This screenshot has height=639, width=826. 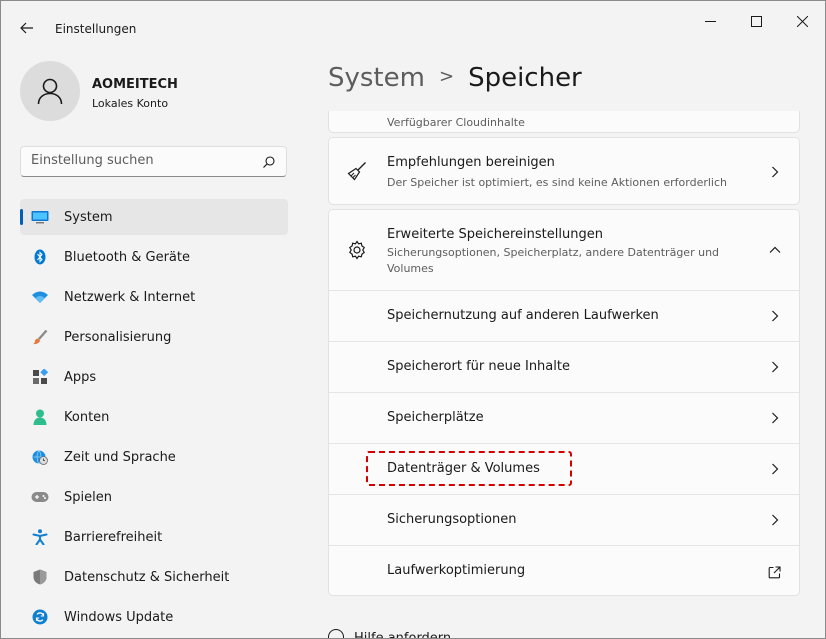 I want to click on gear-icon, so click(x=357, y=250).